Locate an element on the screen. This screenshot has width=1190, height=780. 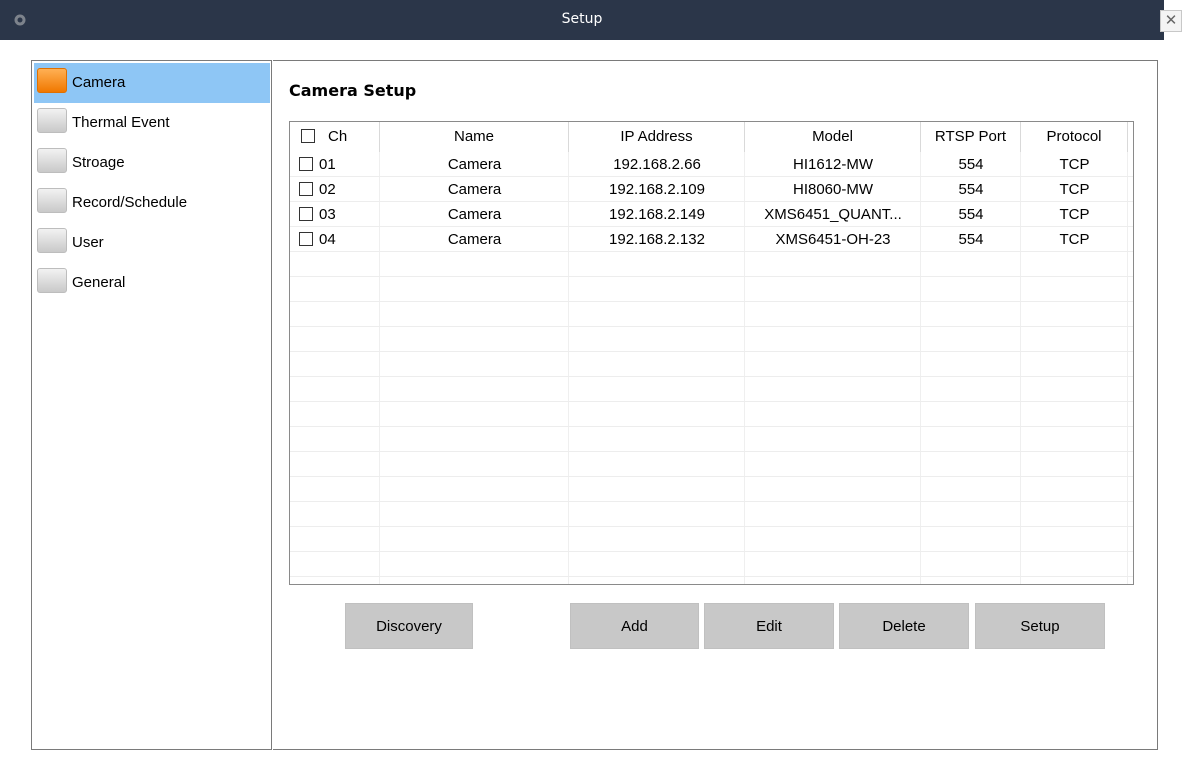
sidebar-item-user: User is located at coordinates (152, 243).